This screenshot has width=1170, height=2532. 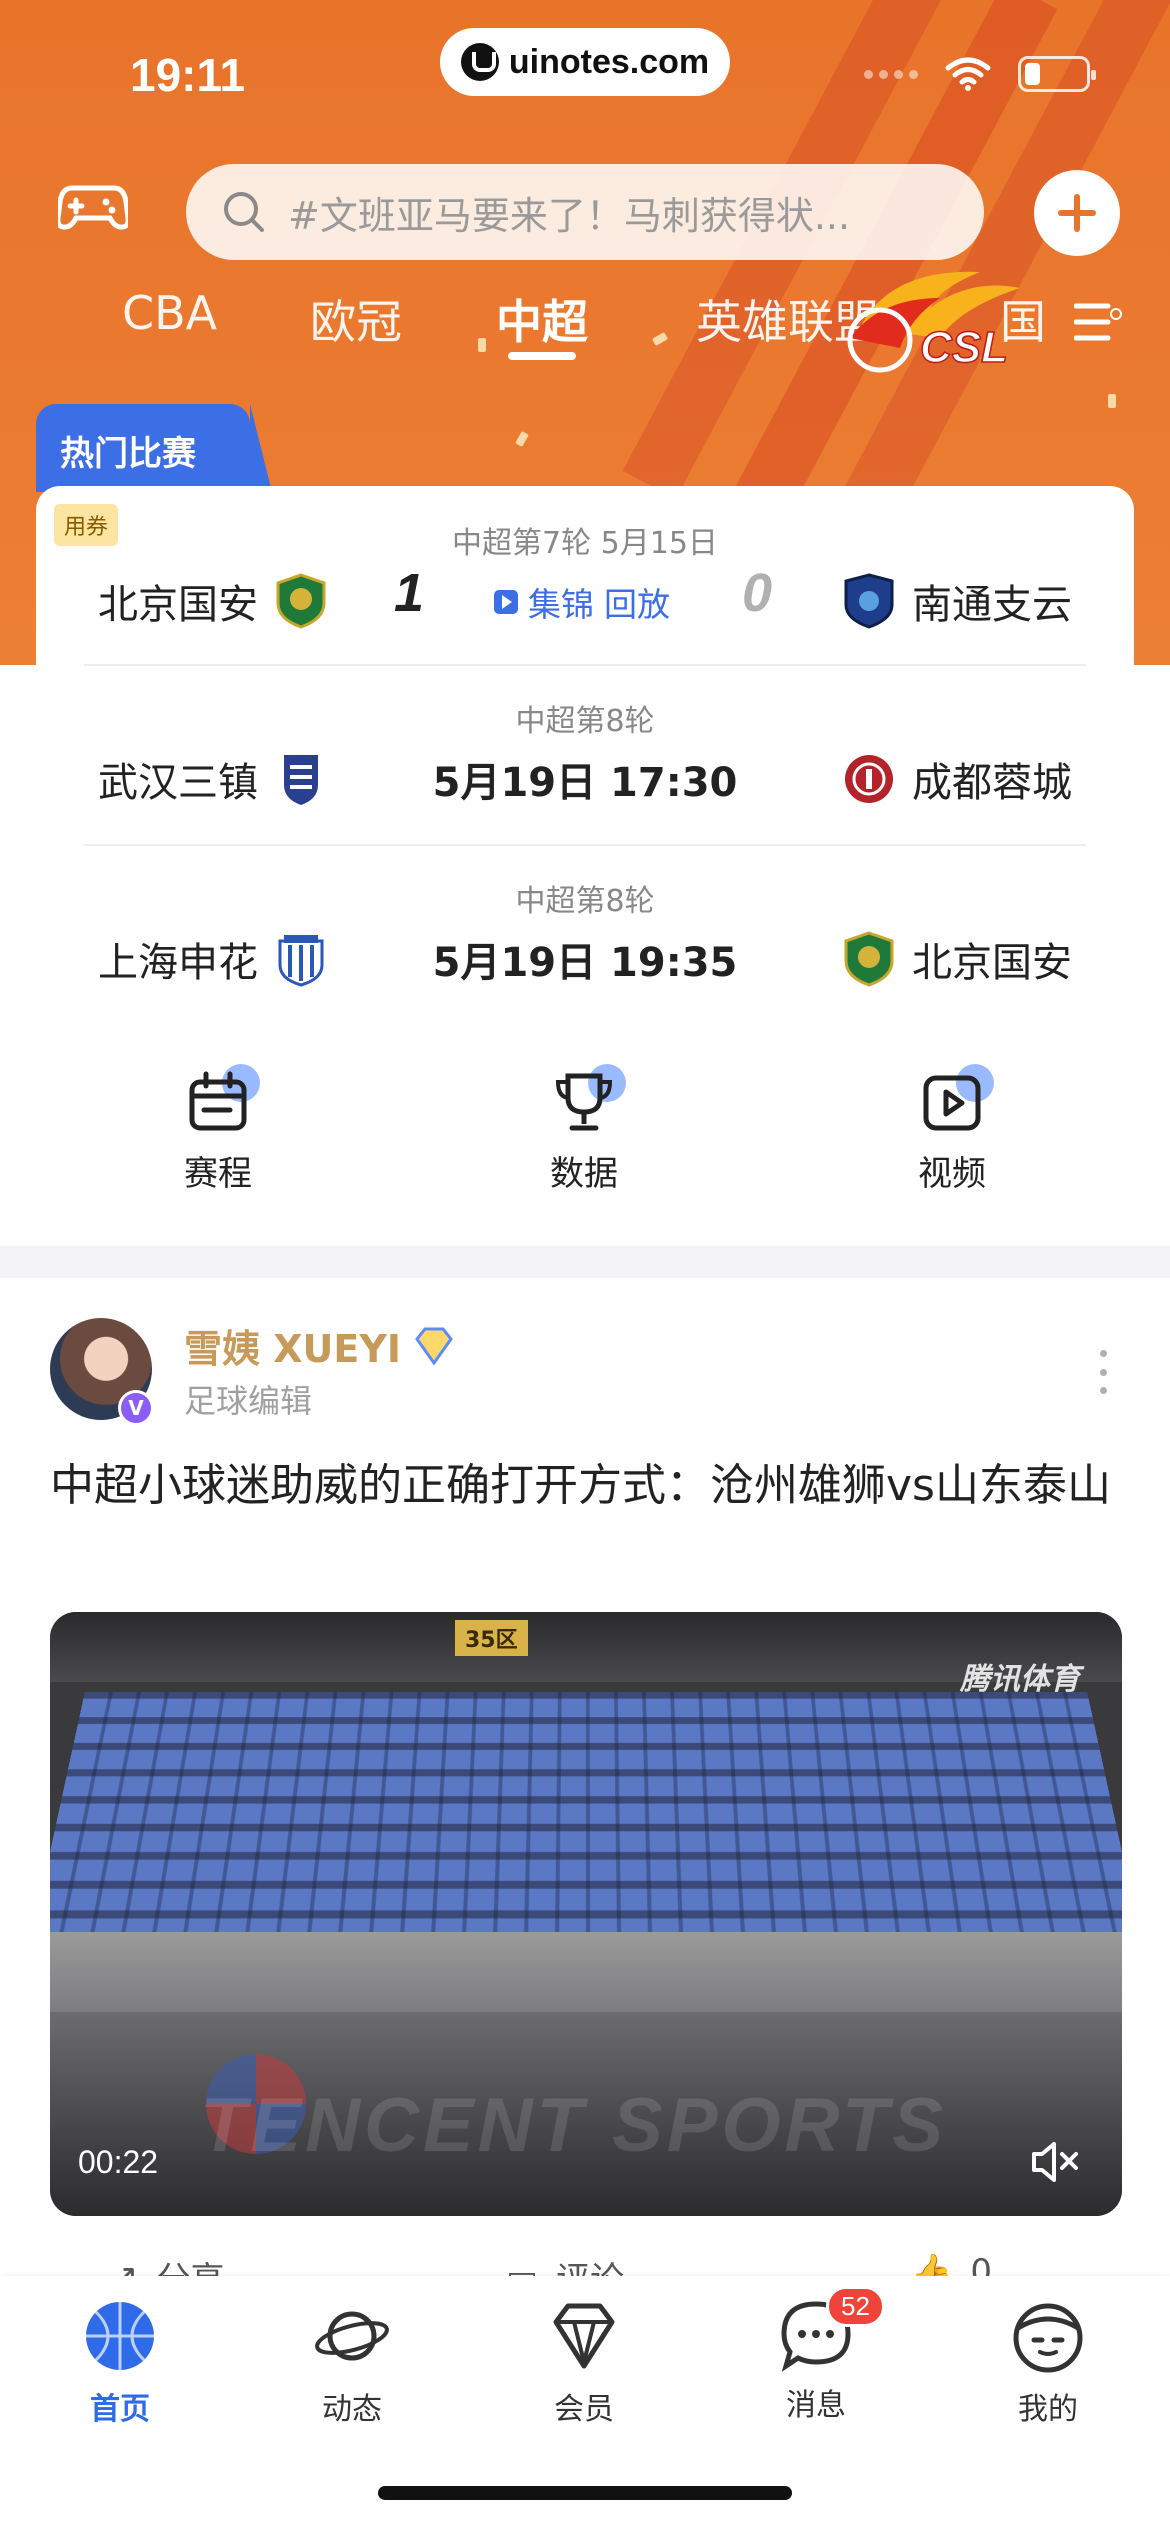 I want to click on author-name: 雪姨 XUEYI, so click(x=319, y=1345).